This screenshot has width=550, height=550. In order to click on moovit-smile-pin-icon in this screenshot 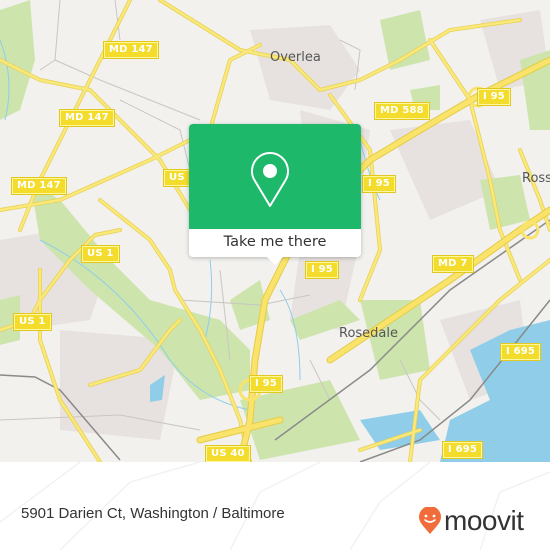, I will do `click(430, 520)`.